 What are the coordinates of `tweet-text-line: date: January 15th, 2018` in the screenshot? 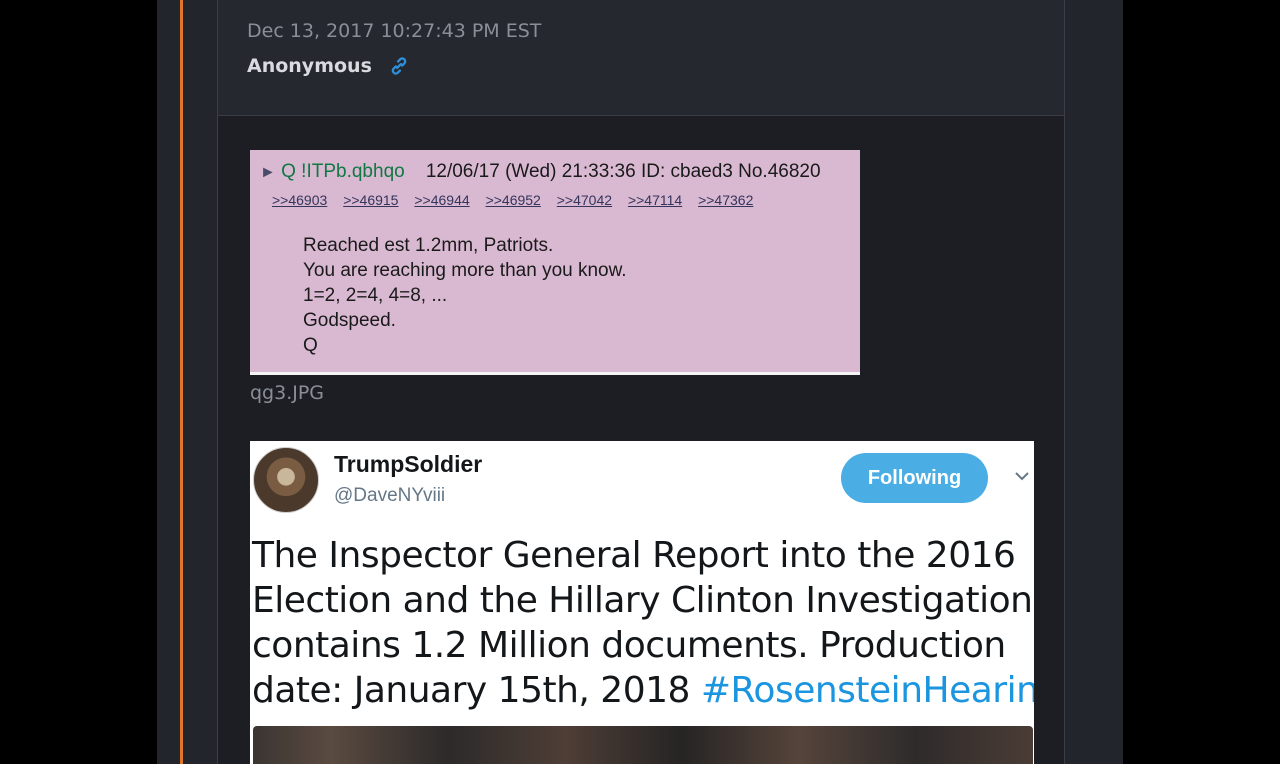 It's located at (476, 690).